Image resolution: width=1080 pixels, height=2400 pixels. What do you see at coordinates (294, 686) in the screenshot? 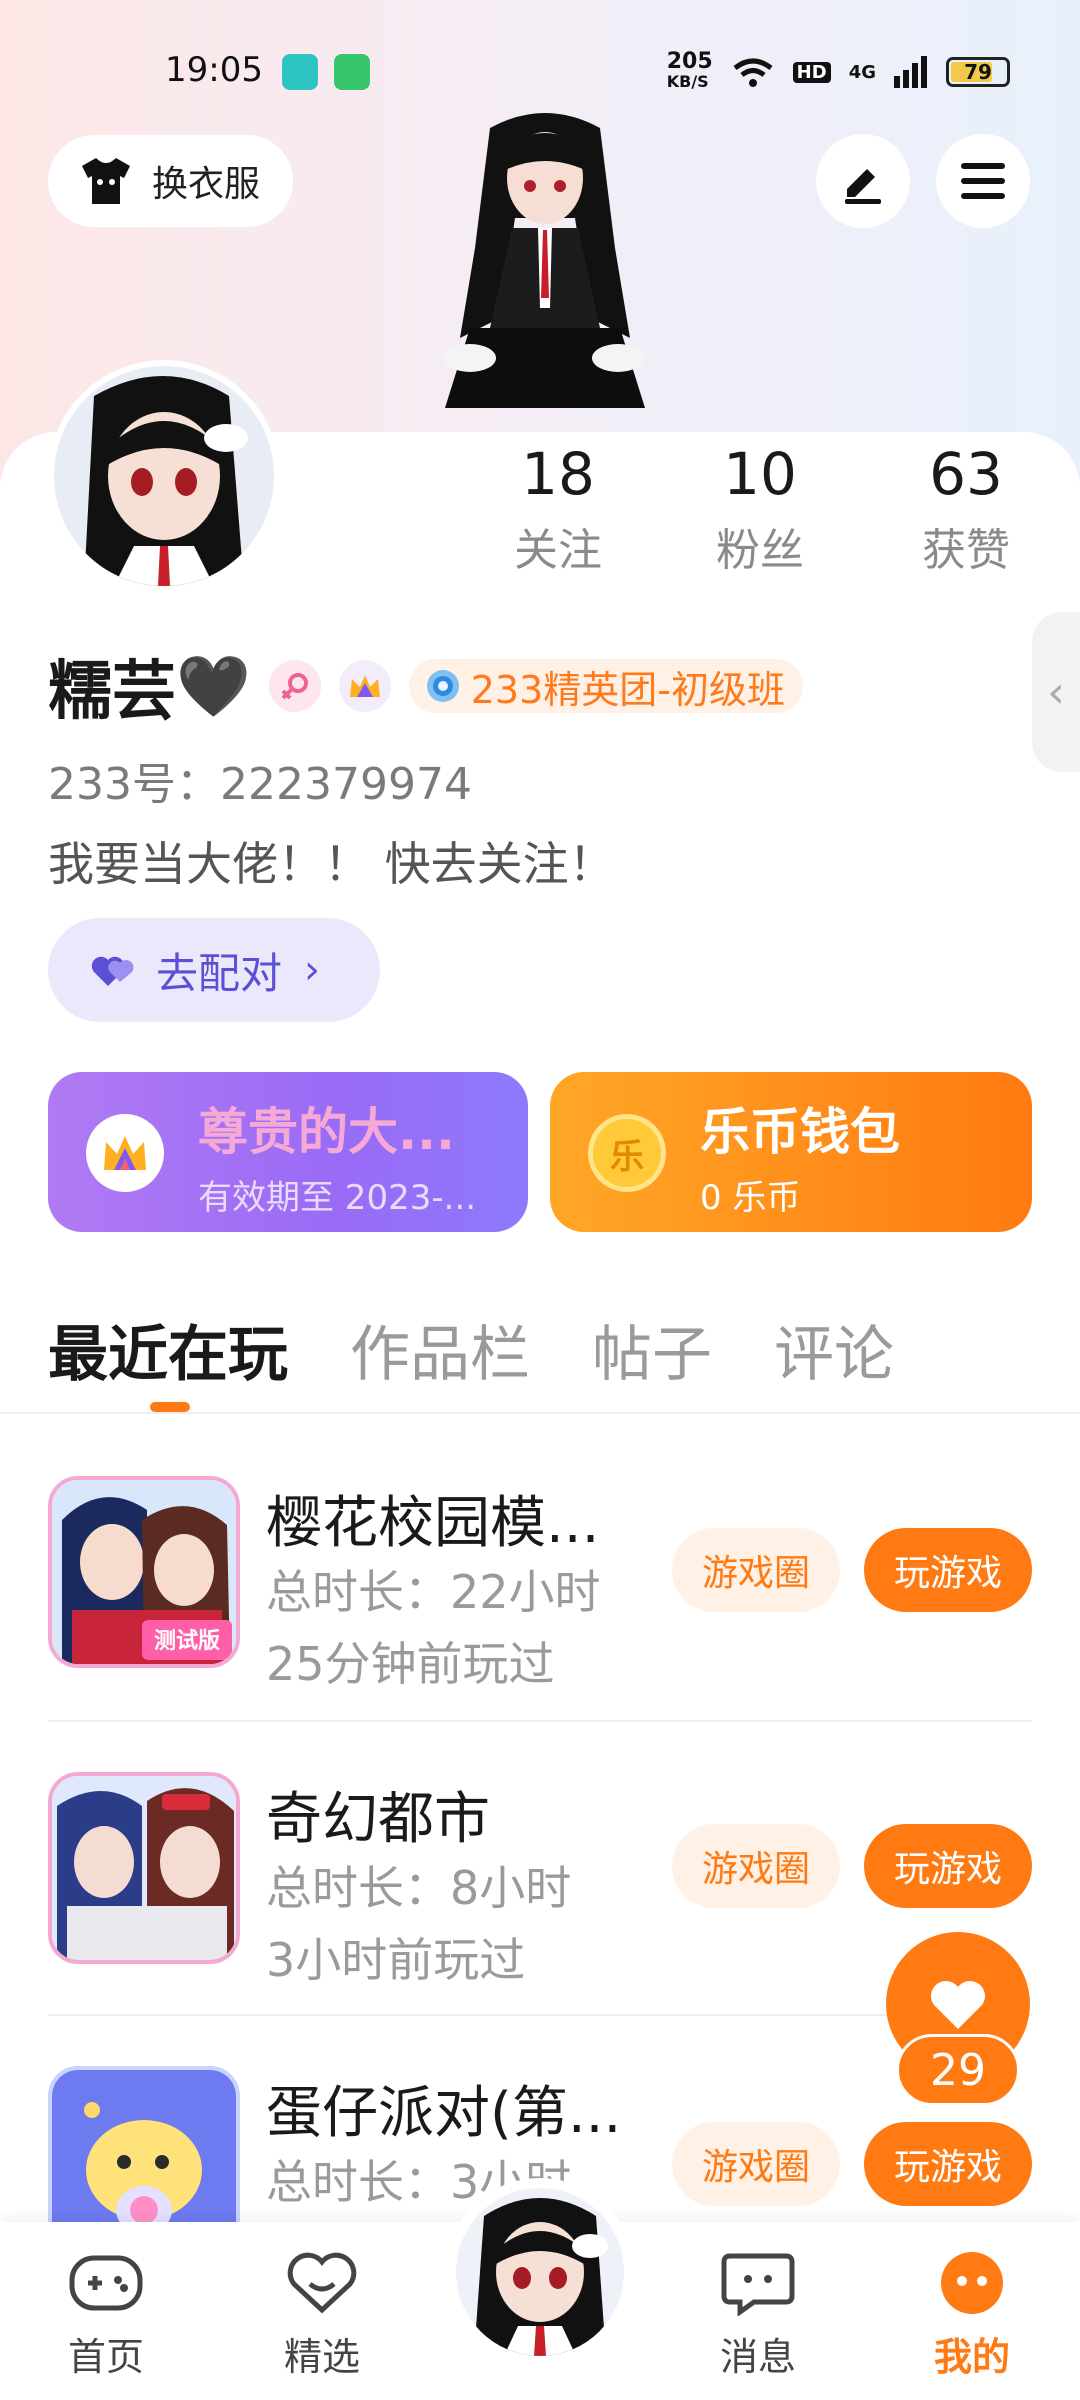
I see `female-gender-icon` at bounding box center [294, 686].